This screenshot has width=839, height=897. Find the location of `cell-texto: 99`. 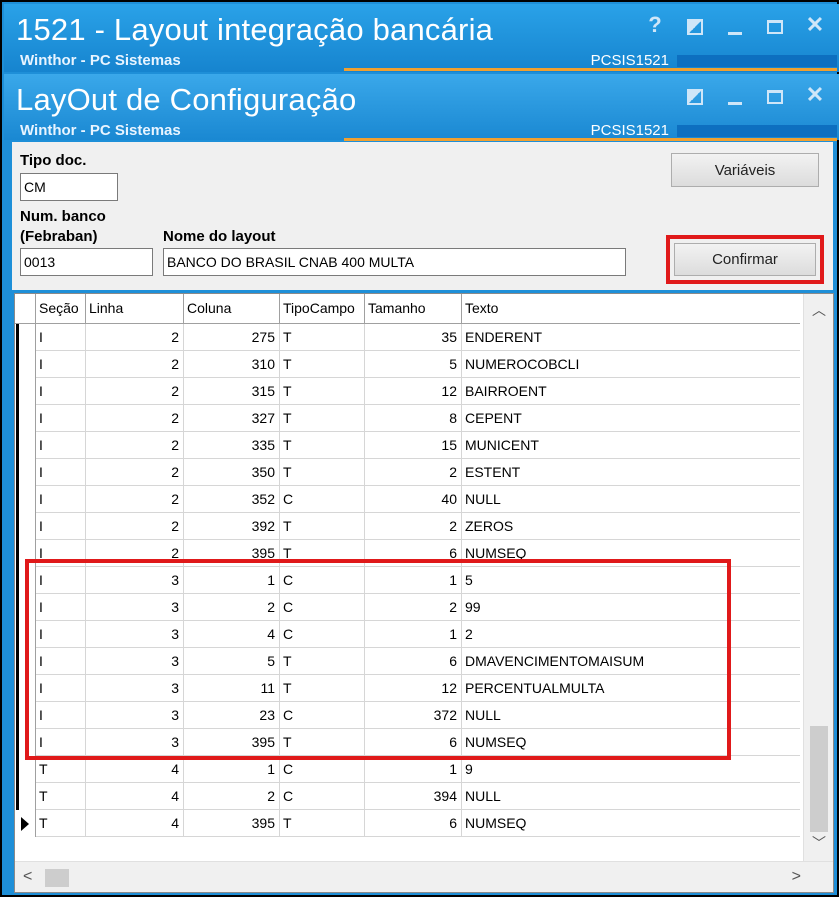

cell-texto: 99 is located at coordinates (631, 607).